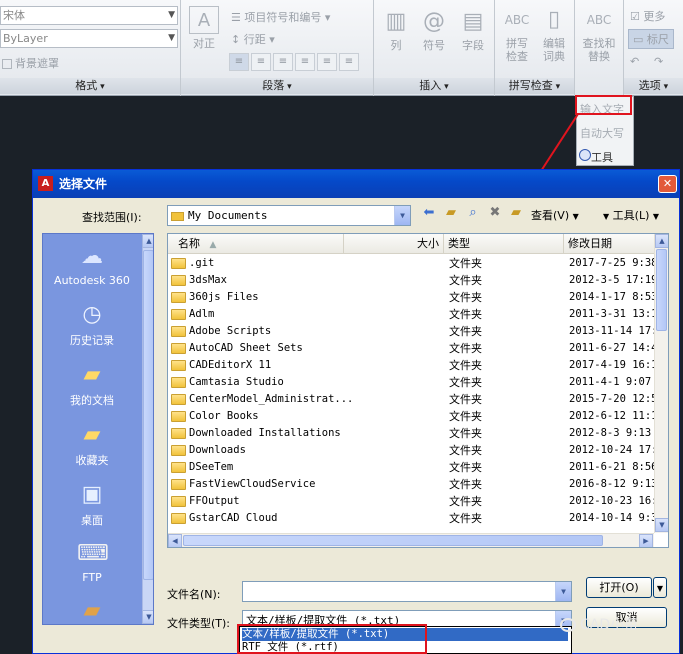 The image size is (683, 654). Describe the element at coordinates (393, 540) in the screenshot. I see `horizontal-scroll-thumb` at that location.